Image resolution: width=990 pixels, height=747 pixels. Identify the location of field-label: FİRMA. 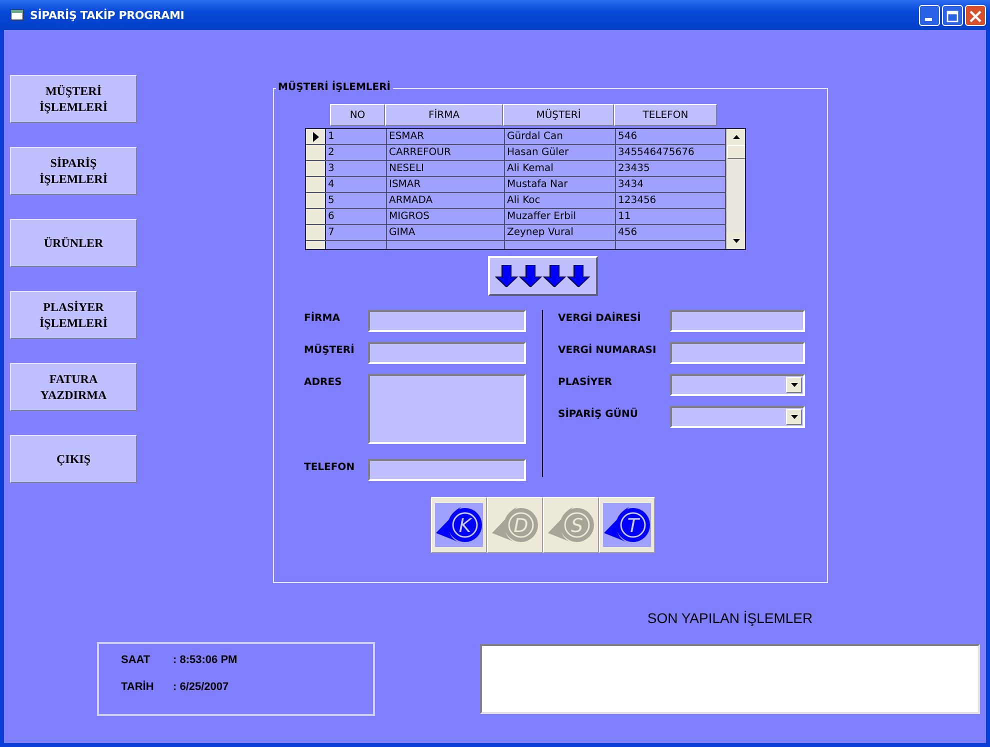
(322, 317).